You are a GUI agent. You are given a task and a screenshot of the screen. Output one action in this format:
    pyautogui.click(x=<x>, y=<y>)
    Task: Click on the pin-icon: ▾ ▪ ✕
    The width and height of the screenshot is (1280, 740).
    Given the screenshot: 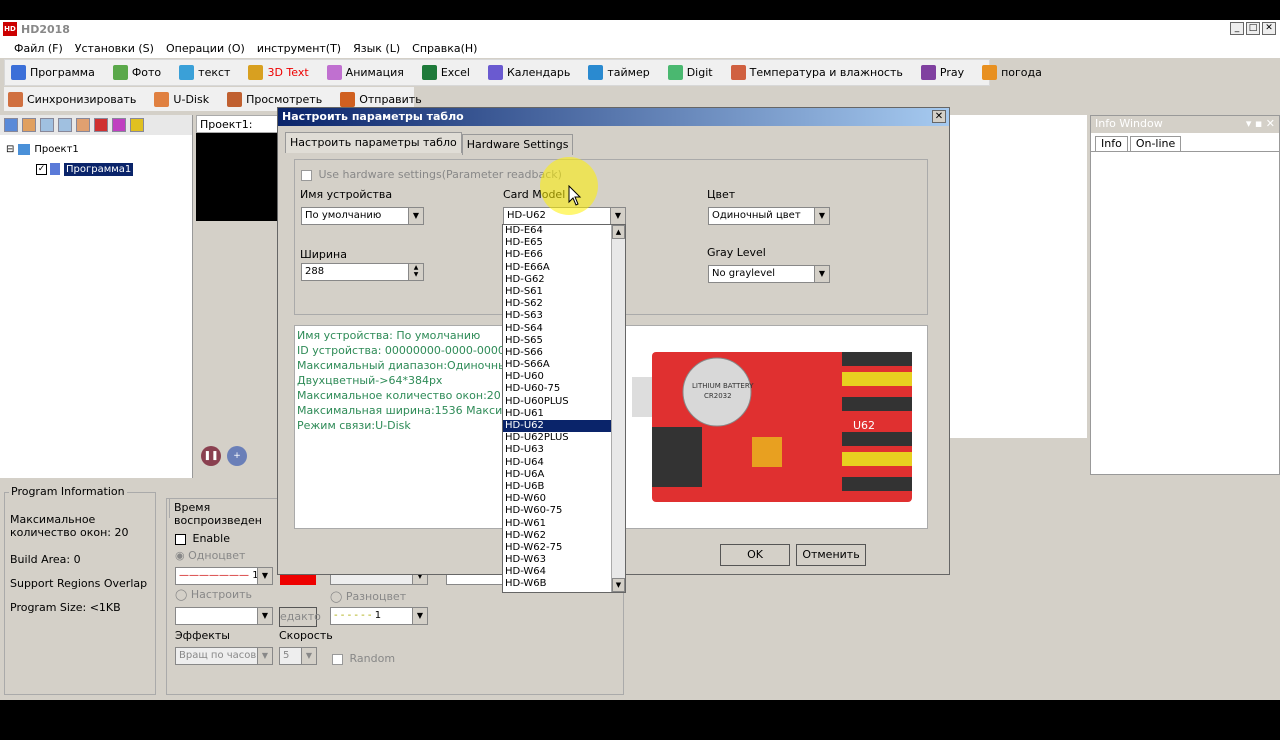 What is the action you would take?
    pyautogui.click(x=1260, y=124)
    